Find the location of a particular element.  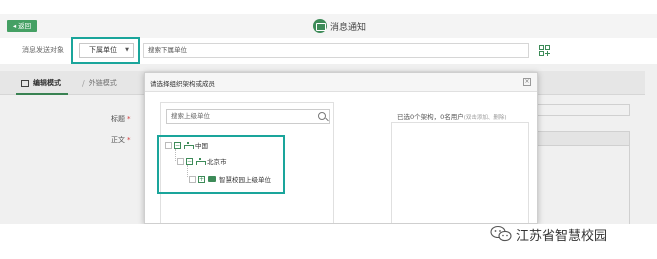

send-target-label: 消息发送对象 is located at coordinates (43, 50).